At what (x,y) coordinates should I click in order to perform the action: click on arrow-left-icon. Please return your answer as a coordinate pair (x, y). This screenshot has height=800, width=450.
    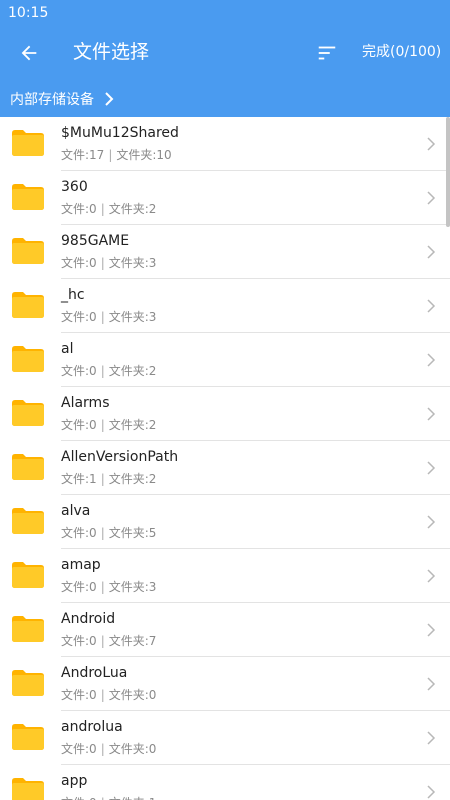
    Looking at the image, I should click on (29, 53).